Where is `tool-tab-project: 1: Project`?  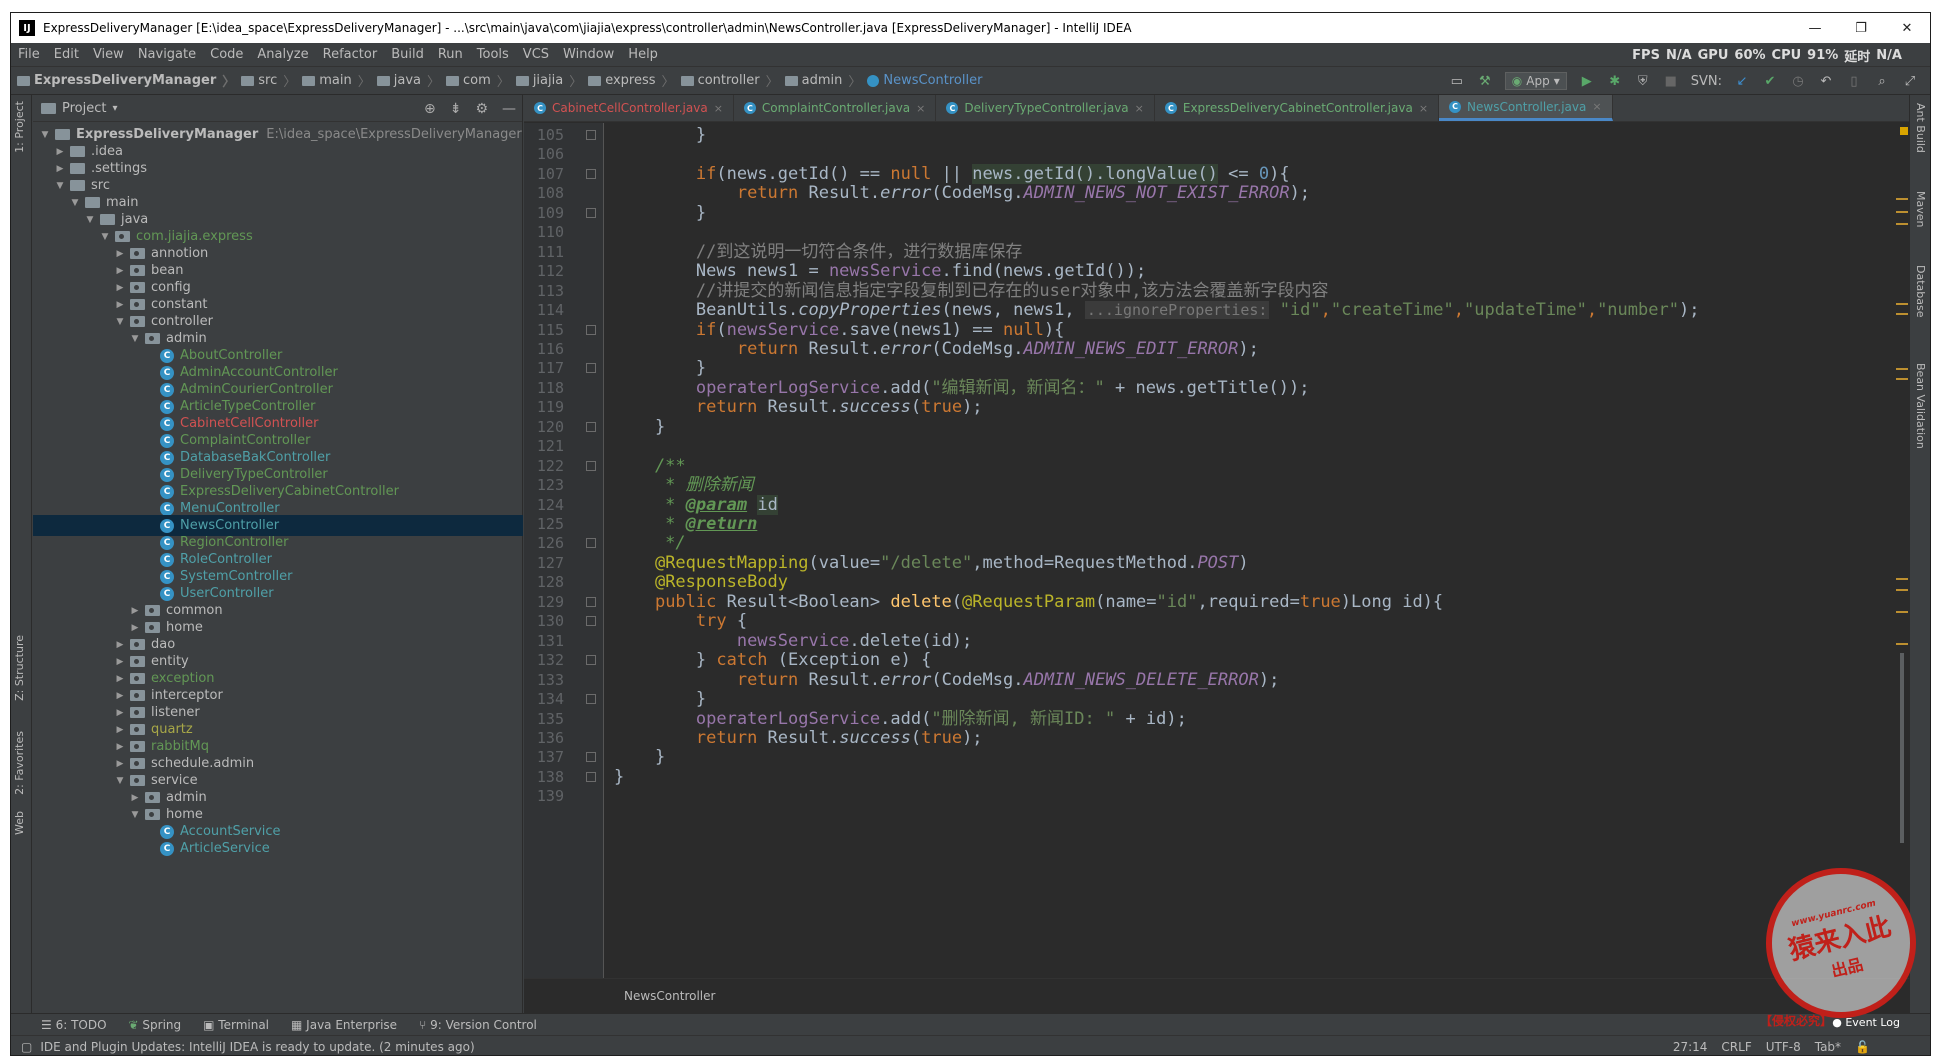 tool-tab-project: 1: Project is located at coordinates (19, 127).